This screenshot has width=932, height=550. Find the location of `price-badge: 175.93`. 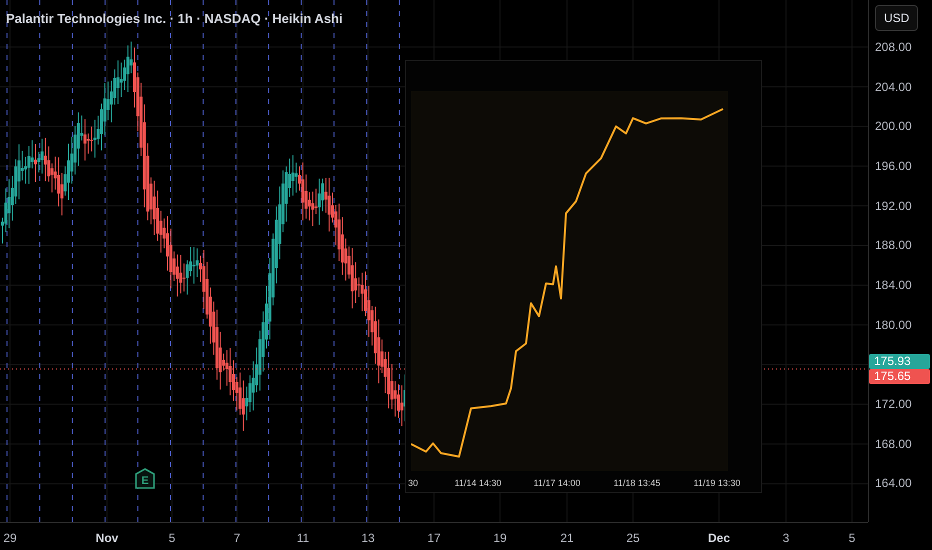

price-badge: 175.93 is located at coordinates (899, 362).